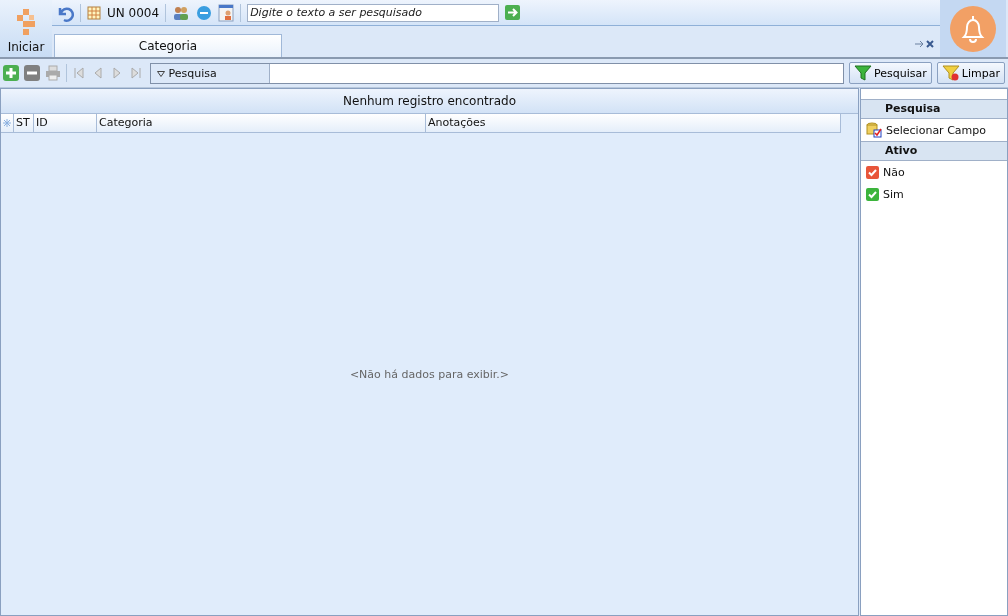 The height and width of the screenshot is (616, 1008). I want to click on filter-label: Não, so click(894, 172).